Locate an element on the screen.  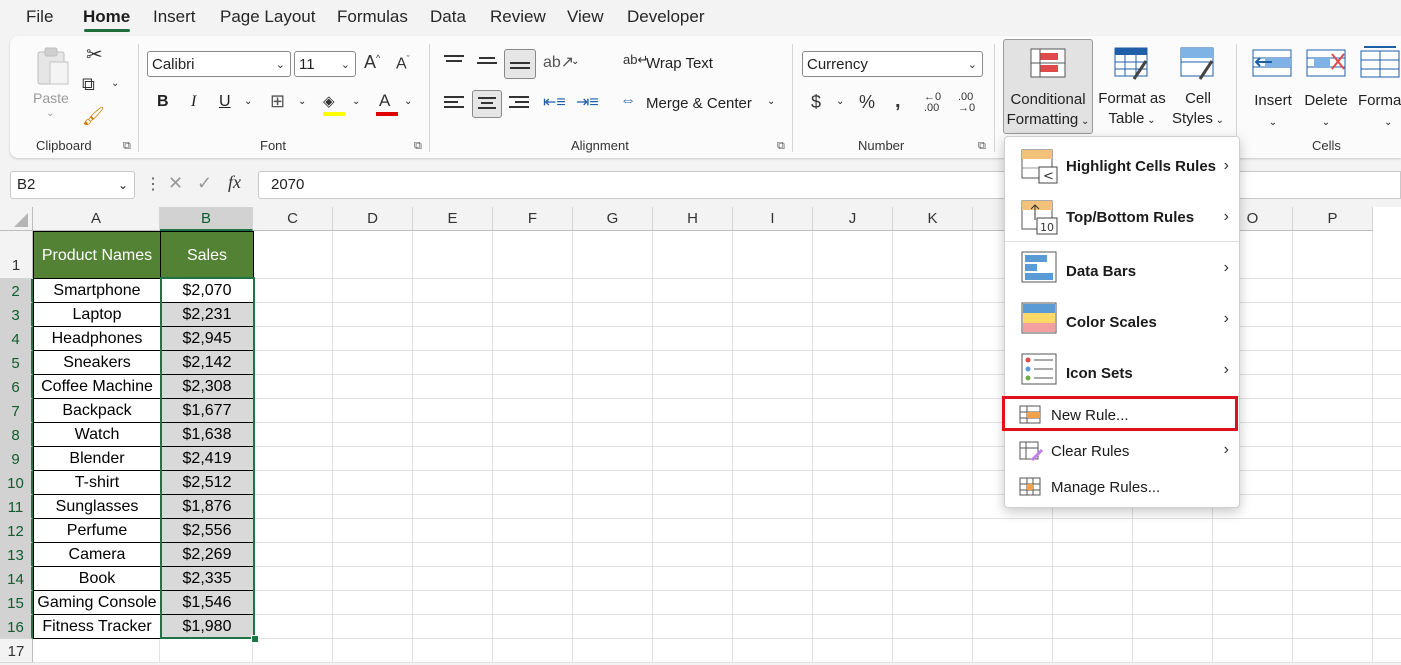
fill-handle is located at coordinates (255, 639).